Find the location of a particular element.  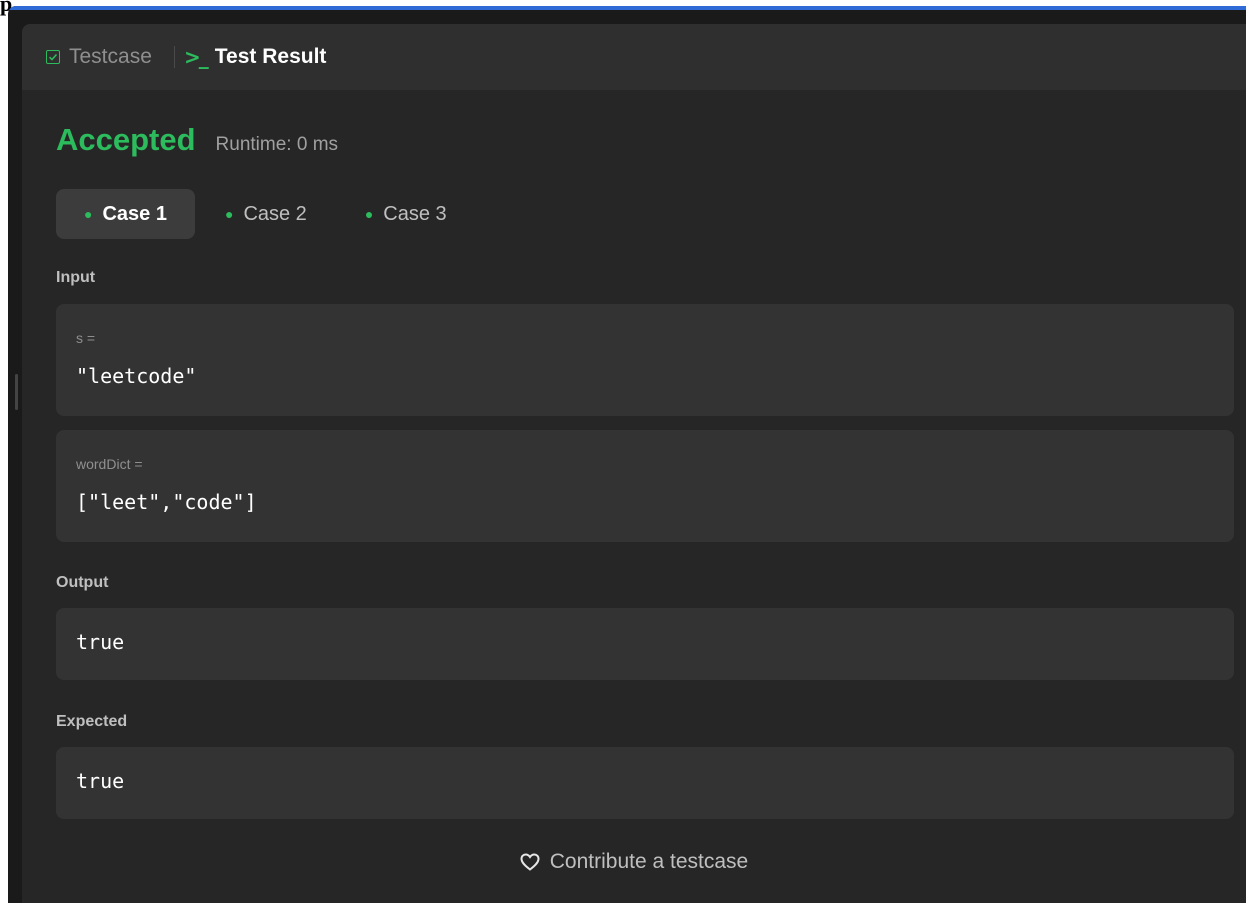

runtime-label: Runtime: 0 ms is located at coordinates (277, 144).